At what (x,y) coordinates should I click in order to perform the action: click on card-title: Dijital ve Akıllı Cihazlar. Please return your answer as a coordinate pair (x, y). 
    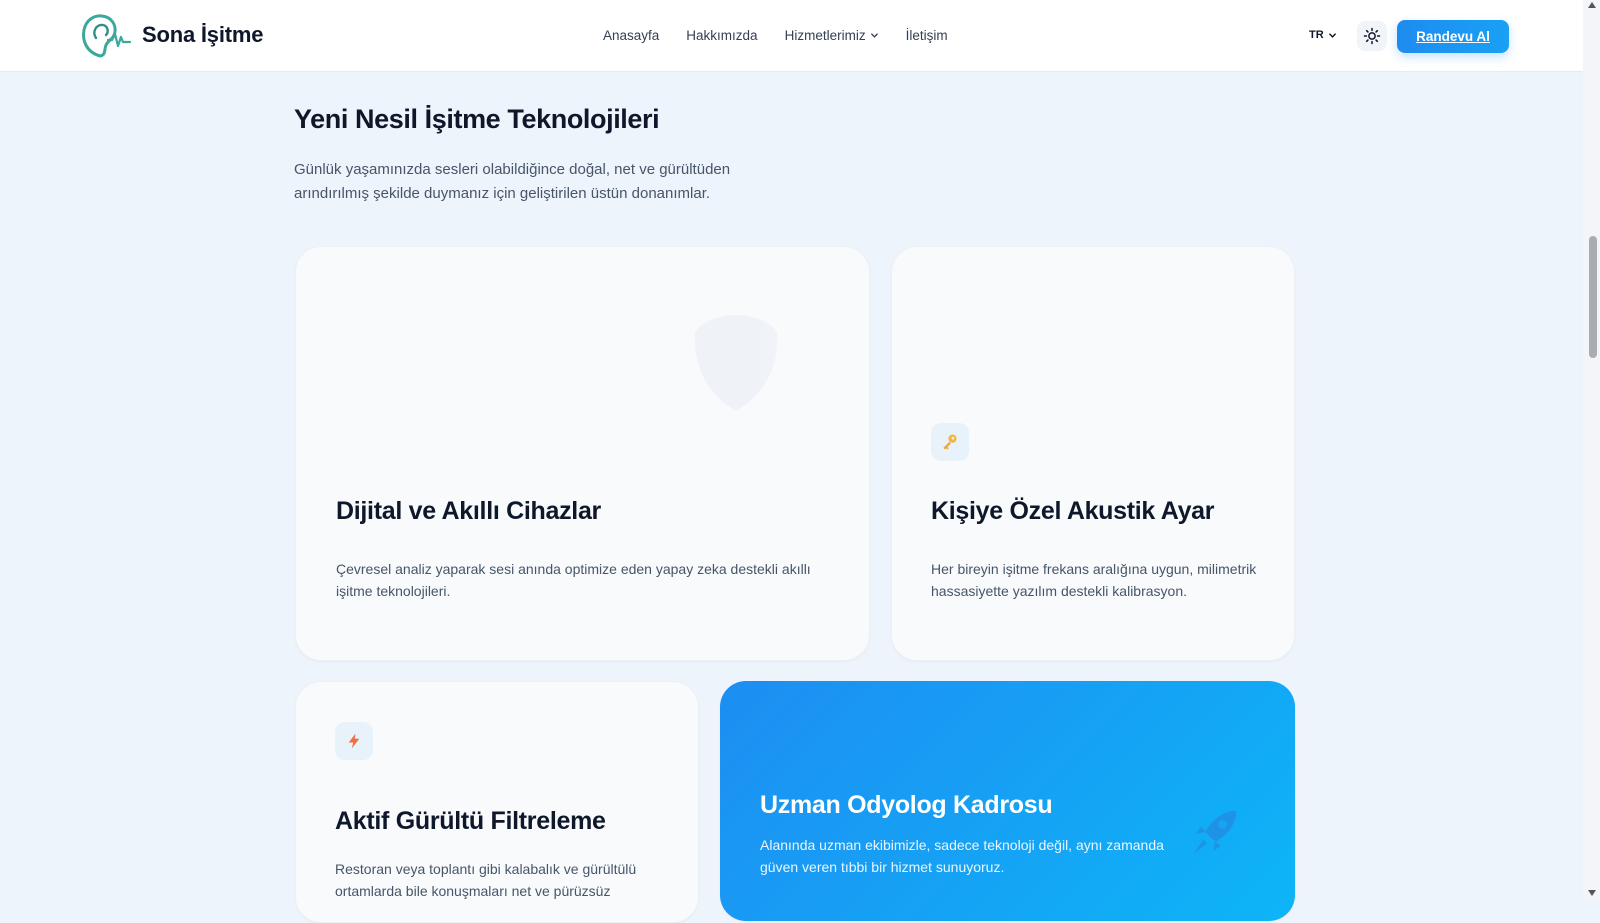
    Looking at the image, I should click on (468, 511).